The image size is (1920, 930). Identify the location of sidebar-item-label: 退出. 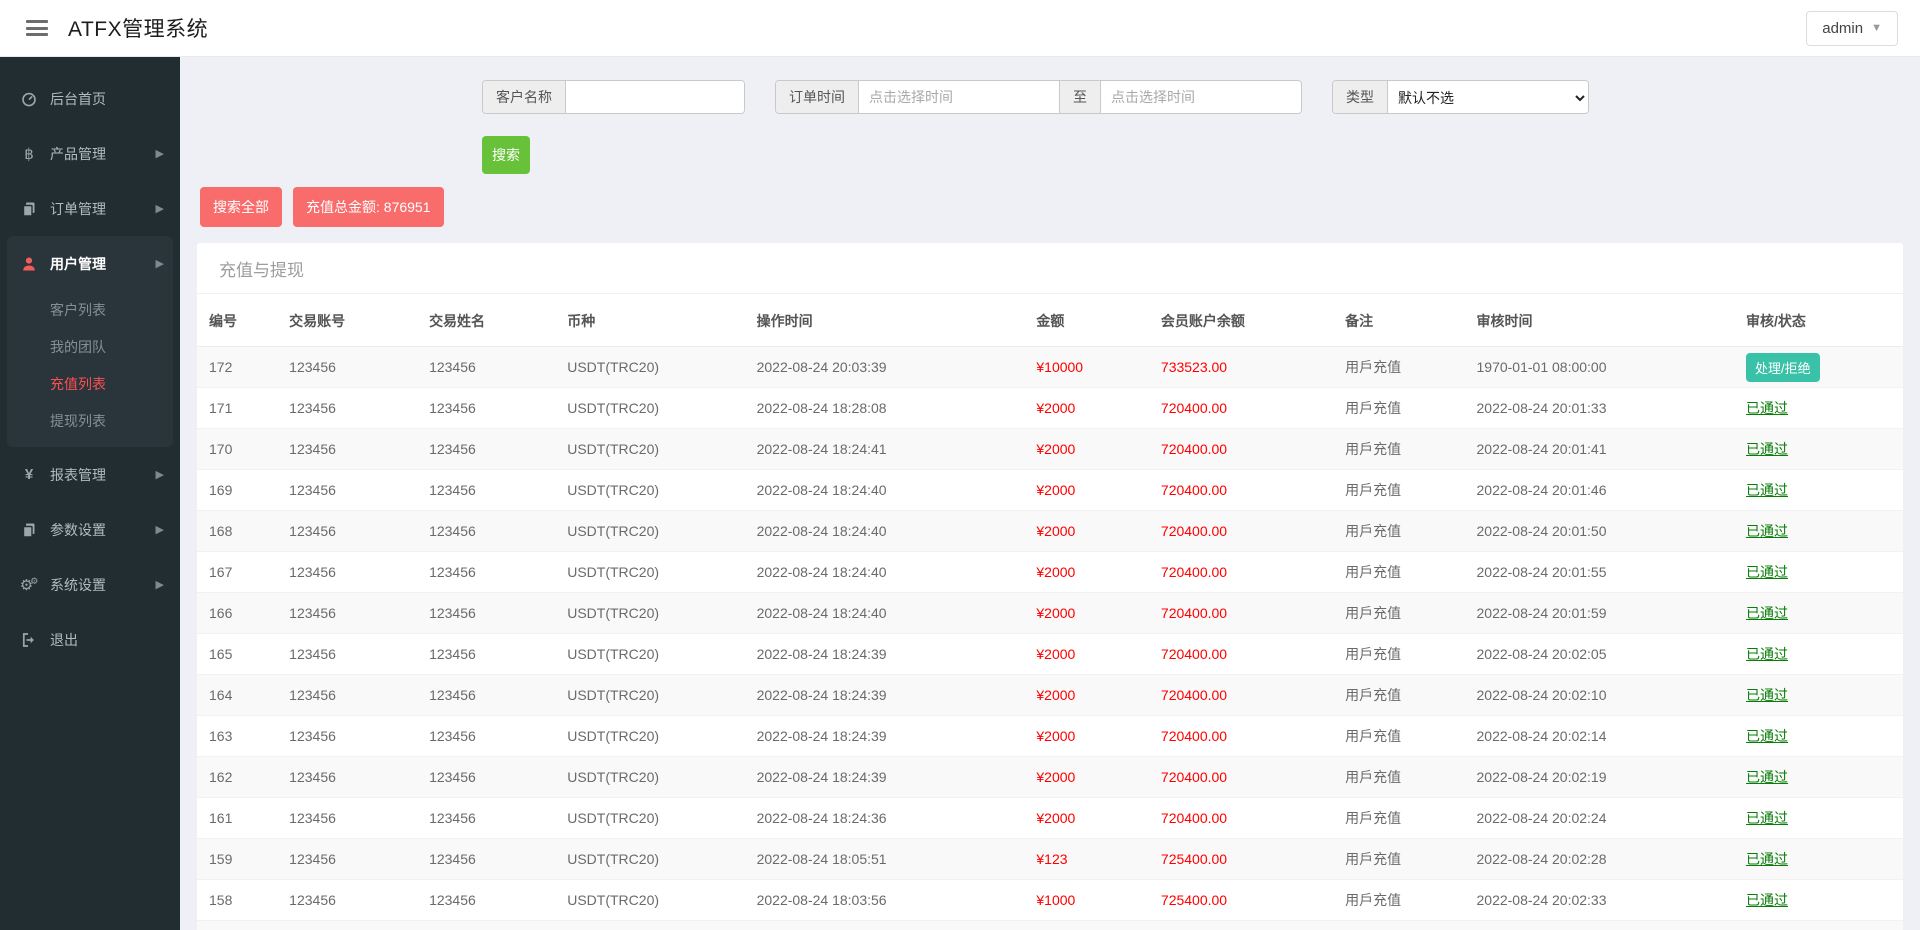
(64, 639).